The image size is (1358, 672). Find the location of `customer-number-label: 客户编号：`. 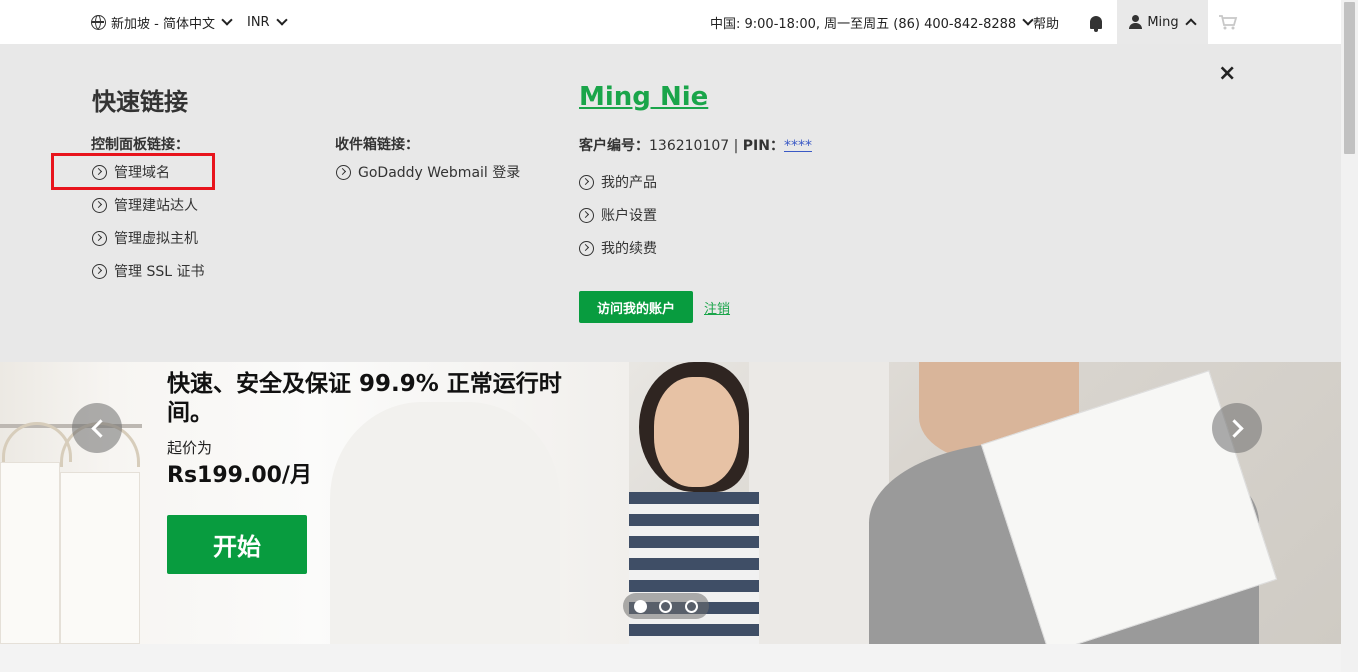

customer-number-label: 客户编号： is located at coordinates (614, 146).